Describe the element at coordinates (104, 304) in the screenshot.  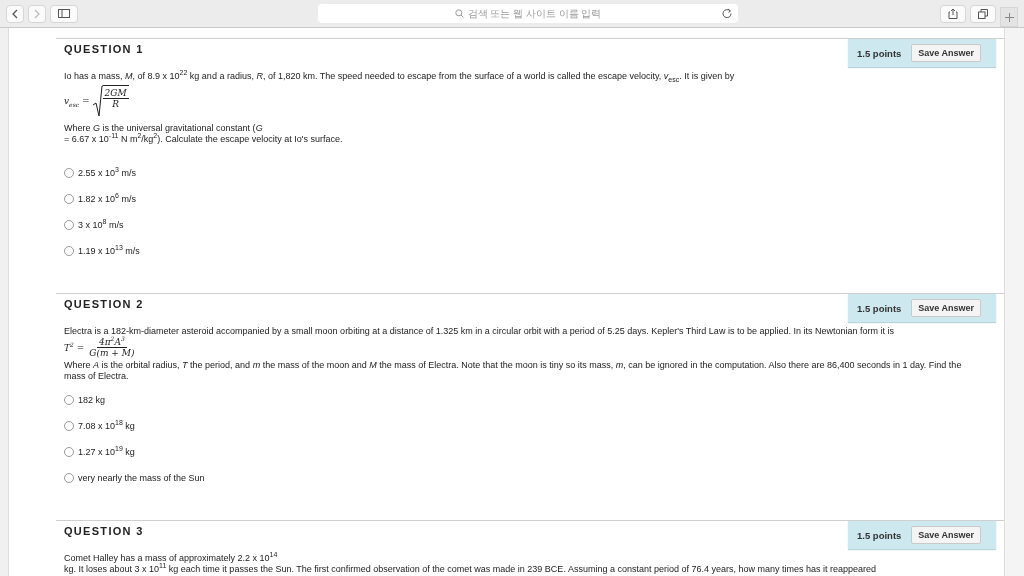
I see `question-title: QUESTION 2` at that location.